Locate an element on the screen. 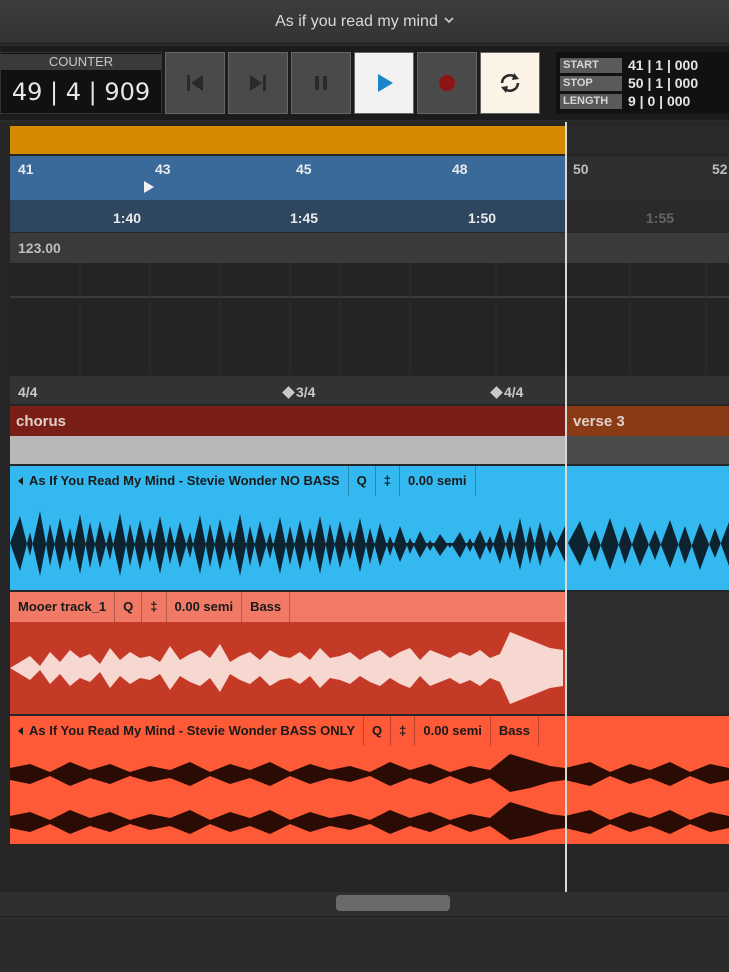 This screenshot has height=972, width=729. record-icon is located at coordinates (447, 83).